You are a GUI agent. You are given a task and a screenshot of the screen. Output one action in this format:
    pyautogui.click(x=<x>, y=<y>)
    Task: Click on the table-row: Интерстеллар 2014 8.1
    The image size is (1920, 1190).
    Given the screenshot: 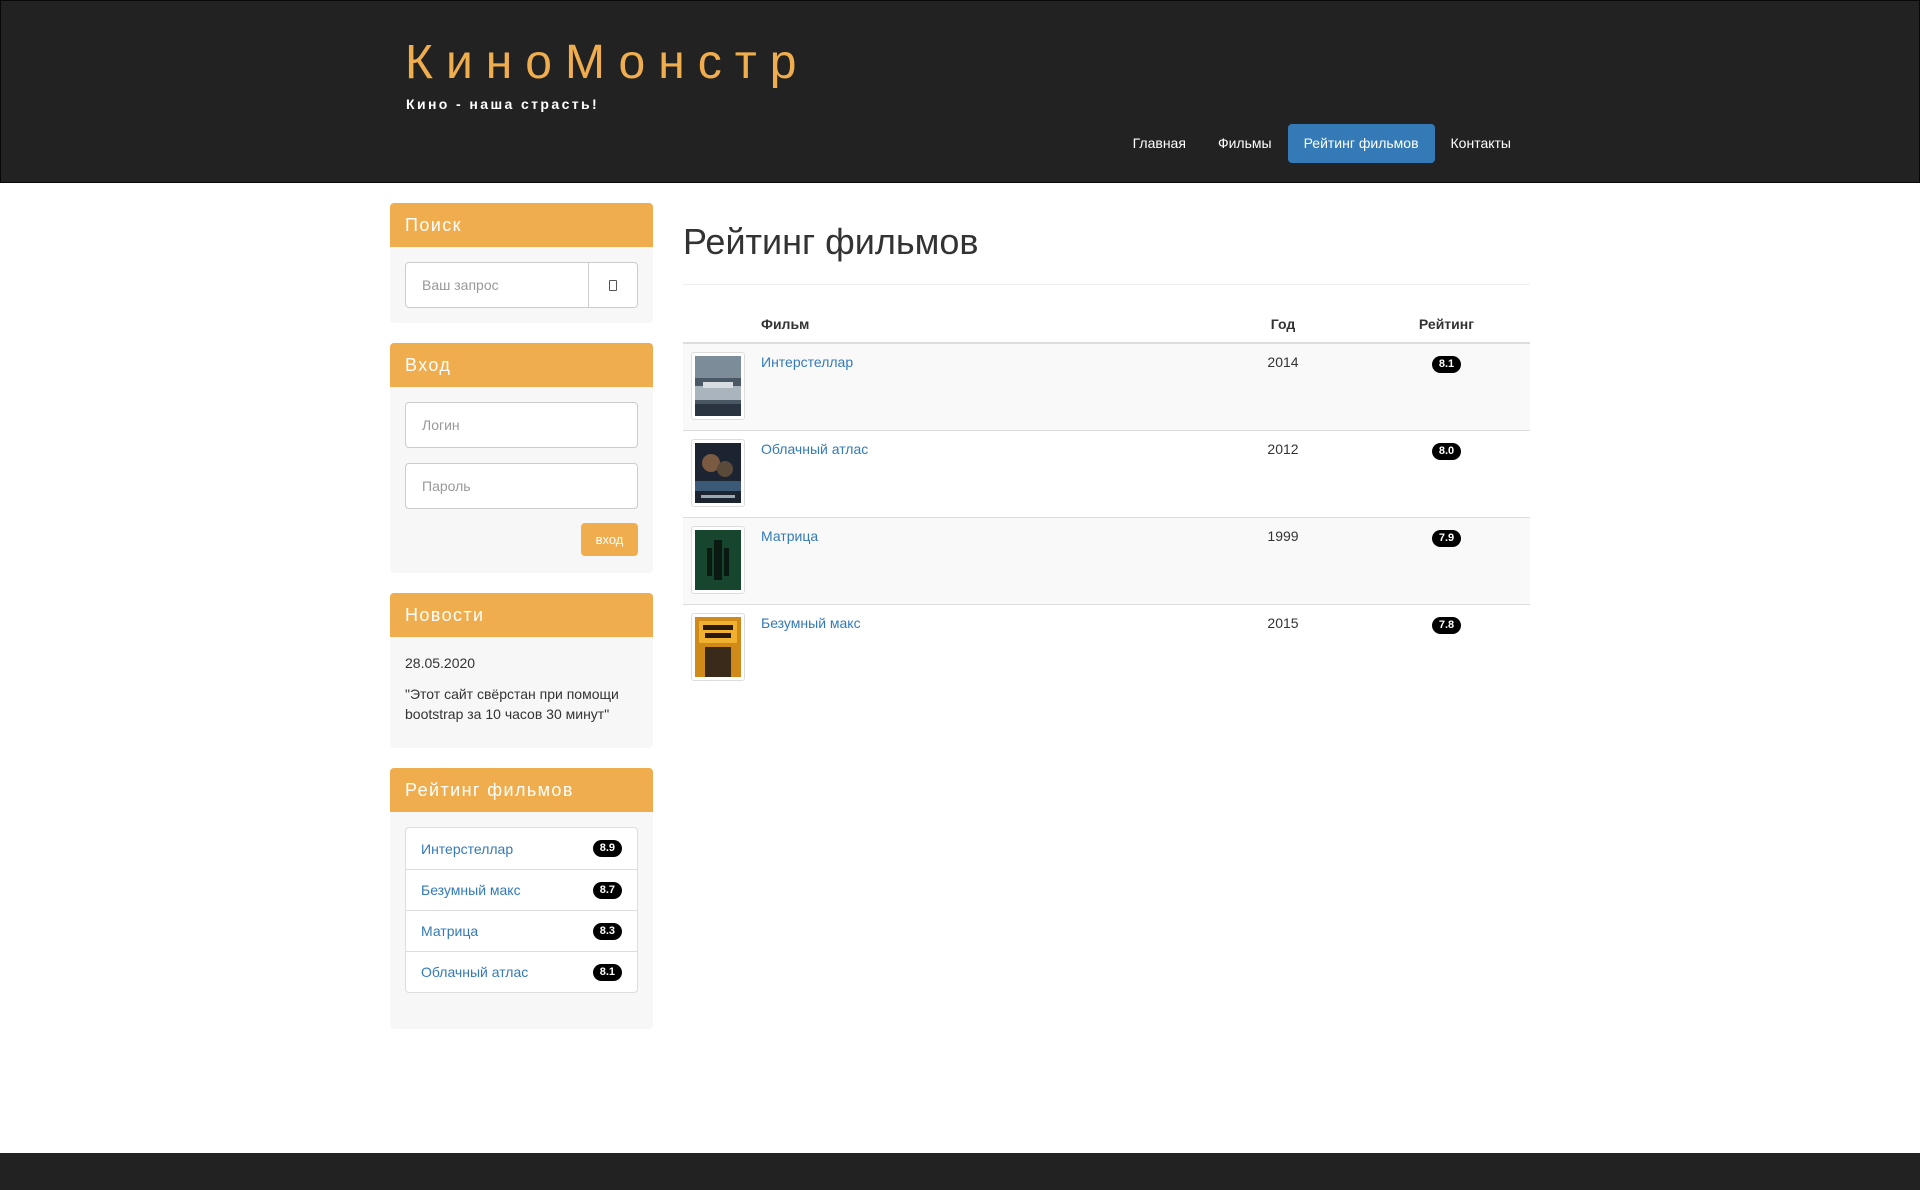 What is the action you would take?
    pyautogui.click(x=1106, y=387)
    